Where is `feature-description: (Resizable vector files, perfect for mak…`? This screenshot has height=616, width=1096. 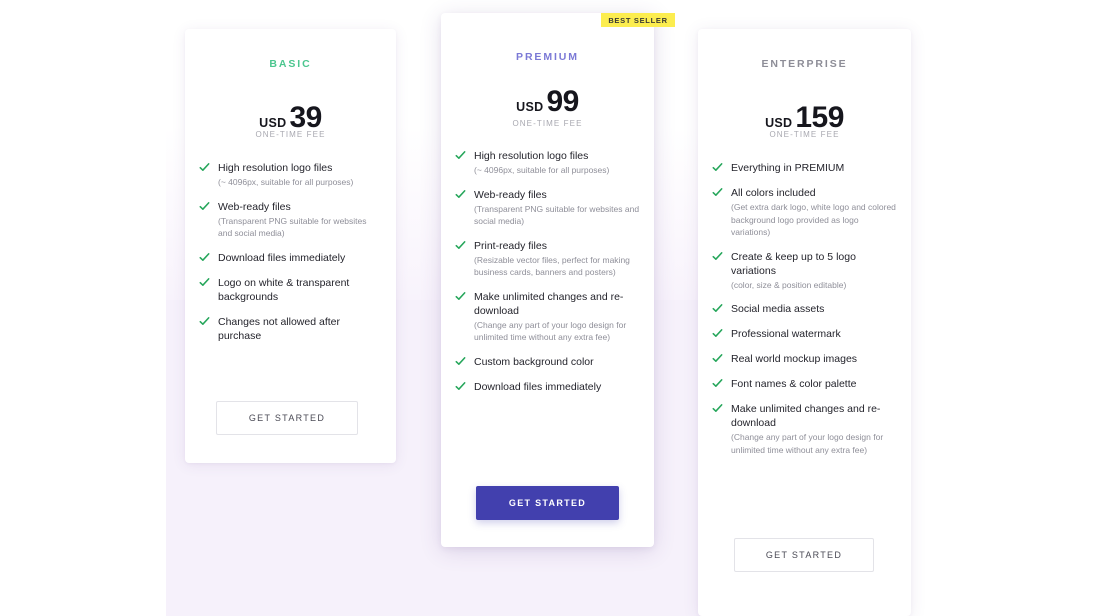
feature-description: (Resizable vector files, perfect for mak… is located at coordinates (552, 266).